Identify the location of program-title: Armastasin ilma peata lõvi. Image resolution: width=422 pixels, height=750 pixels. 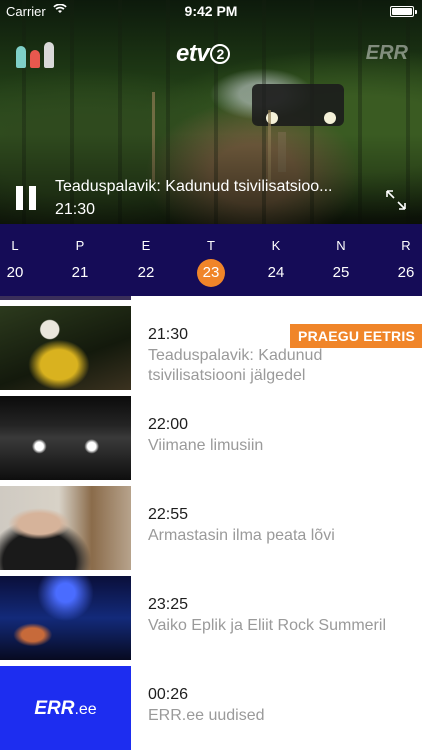
(241, 535).